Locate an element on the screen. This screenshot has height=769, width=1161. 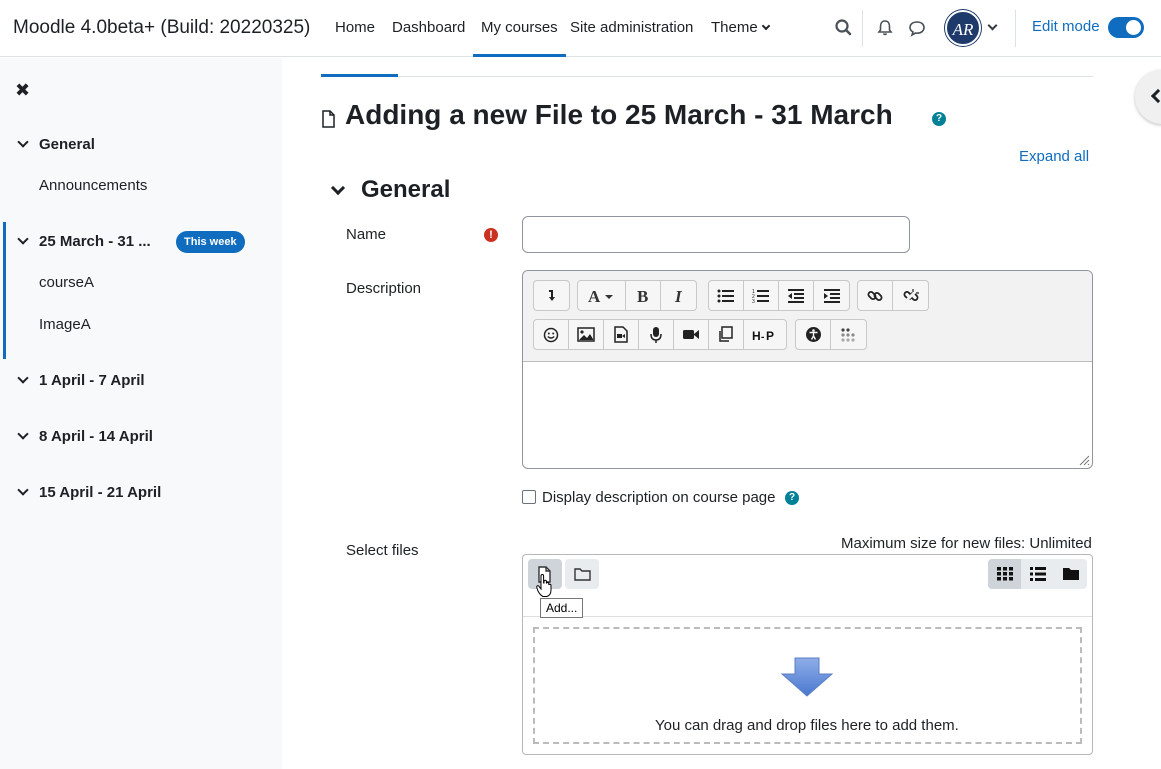
h5p-icon: H-P is located at coordinates (765, 334).